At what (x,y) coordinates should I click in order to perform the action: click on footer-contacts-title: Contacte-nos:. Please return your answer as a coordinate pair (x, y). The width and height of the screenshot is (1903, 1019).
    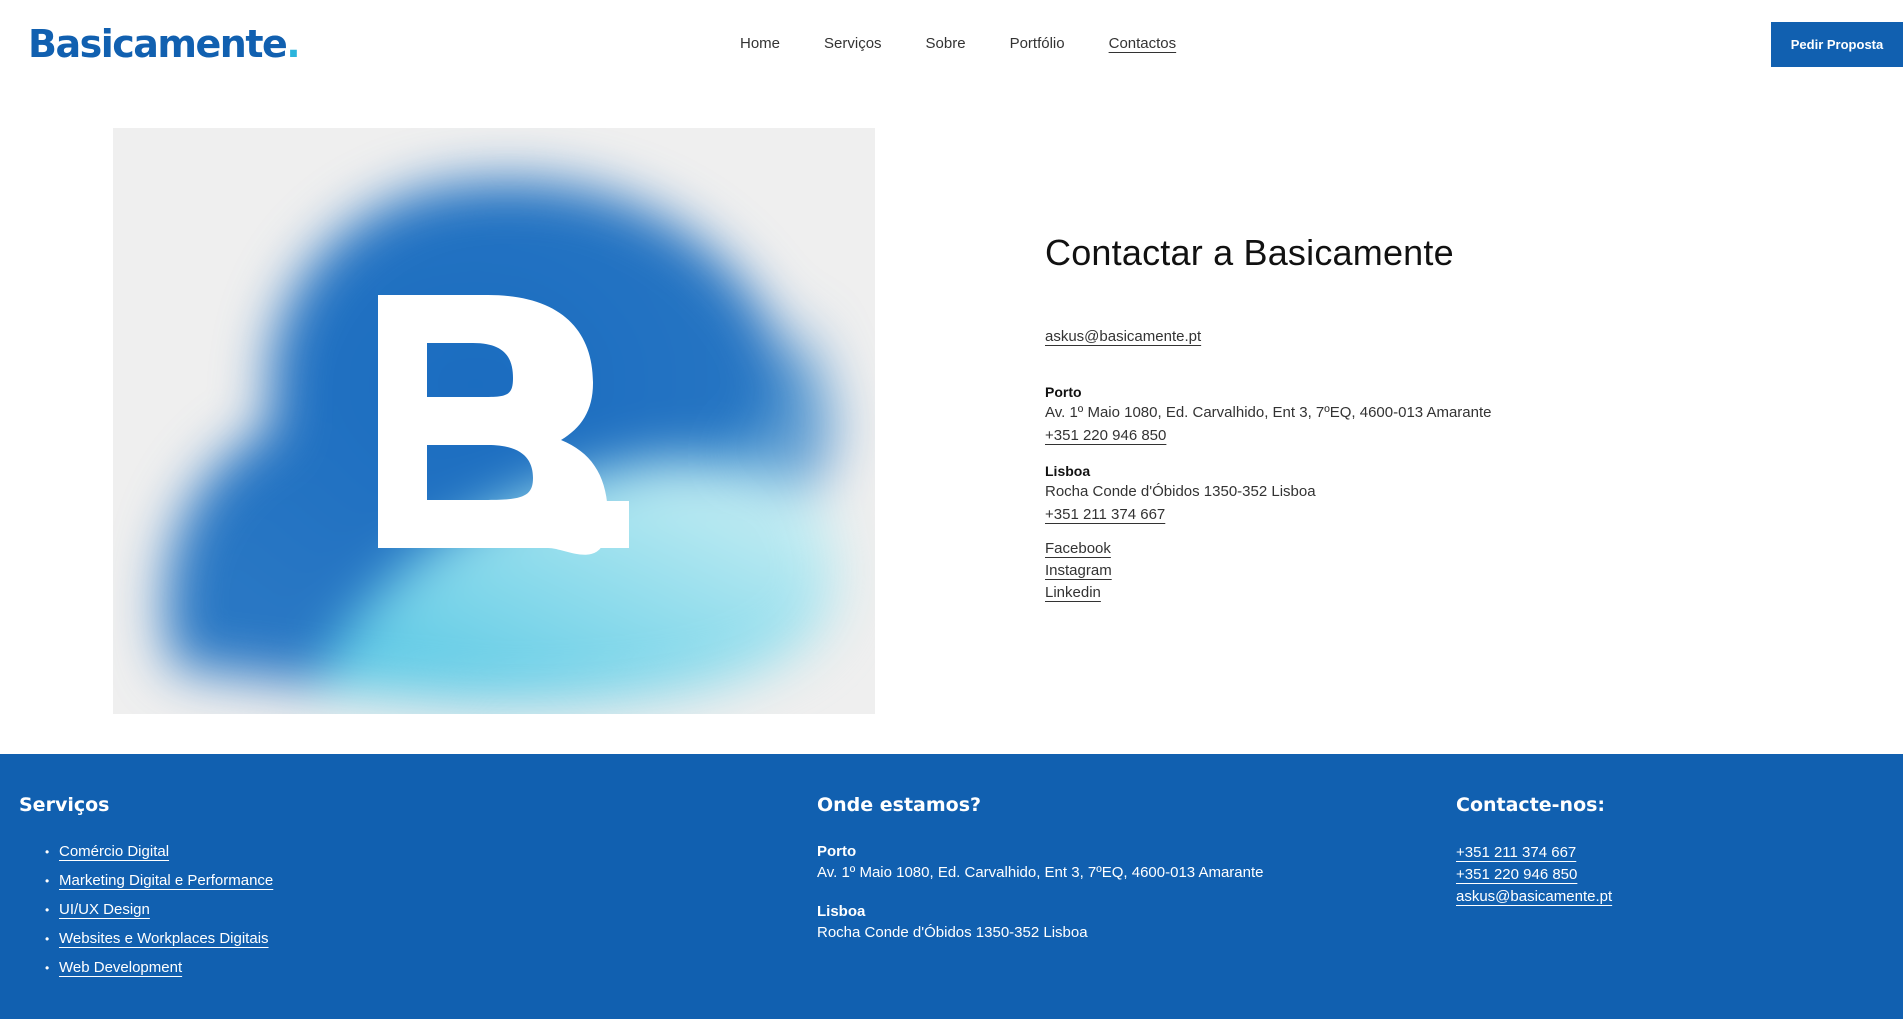
    Looking at the image, I should click on (1531, 805).